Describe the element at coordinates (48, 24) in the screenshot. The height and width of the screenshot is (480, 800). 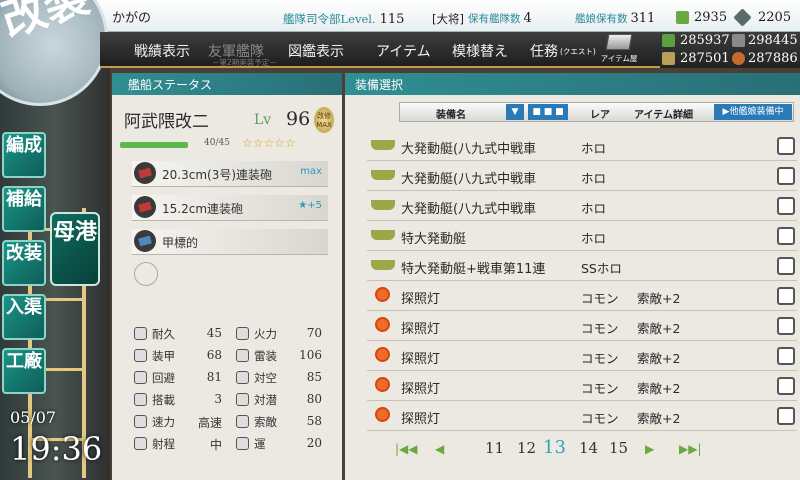
I see `logo-glyph: 改装` at that location.